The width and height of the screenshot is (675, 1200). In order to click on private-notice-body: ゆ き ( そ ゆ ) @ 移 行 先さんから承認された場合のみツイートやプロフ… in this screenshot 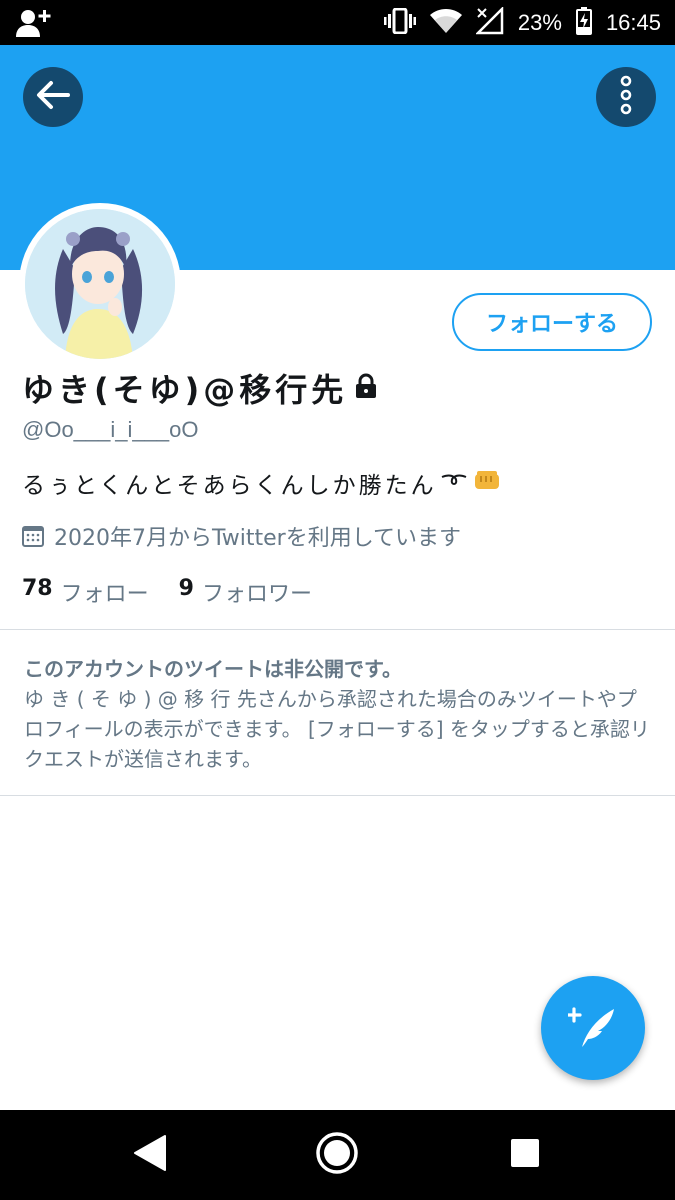, I will do `click(337, 729)`.